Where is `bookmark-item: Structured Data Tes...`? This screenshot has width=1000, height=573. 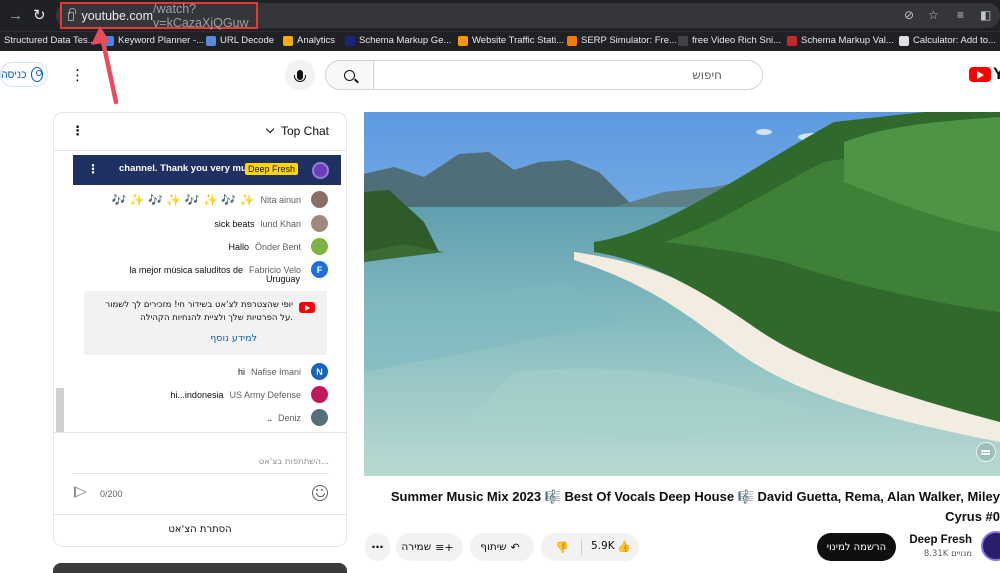
bookmark-item: Structured Data Tes... is located at coordinates (50, 40).